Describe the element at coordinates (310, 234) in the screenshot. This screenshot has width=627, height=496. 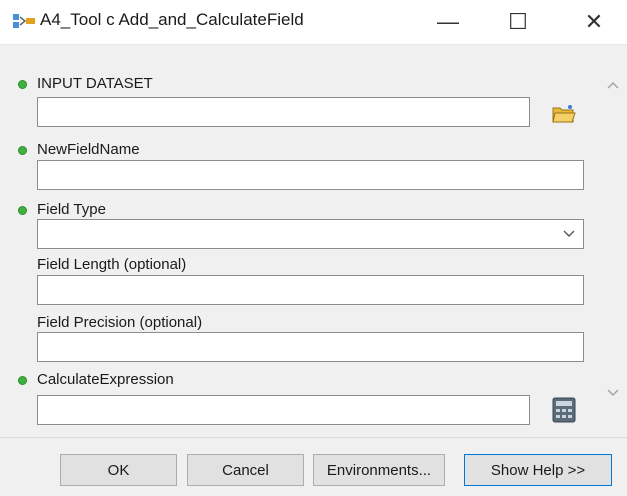
I see `field-type-select` at that location.